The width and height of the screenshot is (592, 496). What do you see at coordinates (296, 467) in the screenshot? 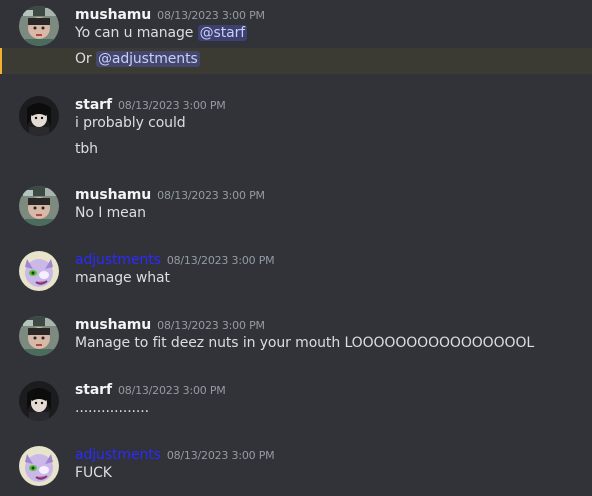
I see `message-group: adjustments 08/13/2023 3:00 PM FUCK` at bounding box center [296, 467].